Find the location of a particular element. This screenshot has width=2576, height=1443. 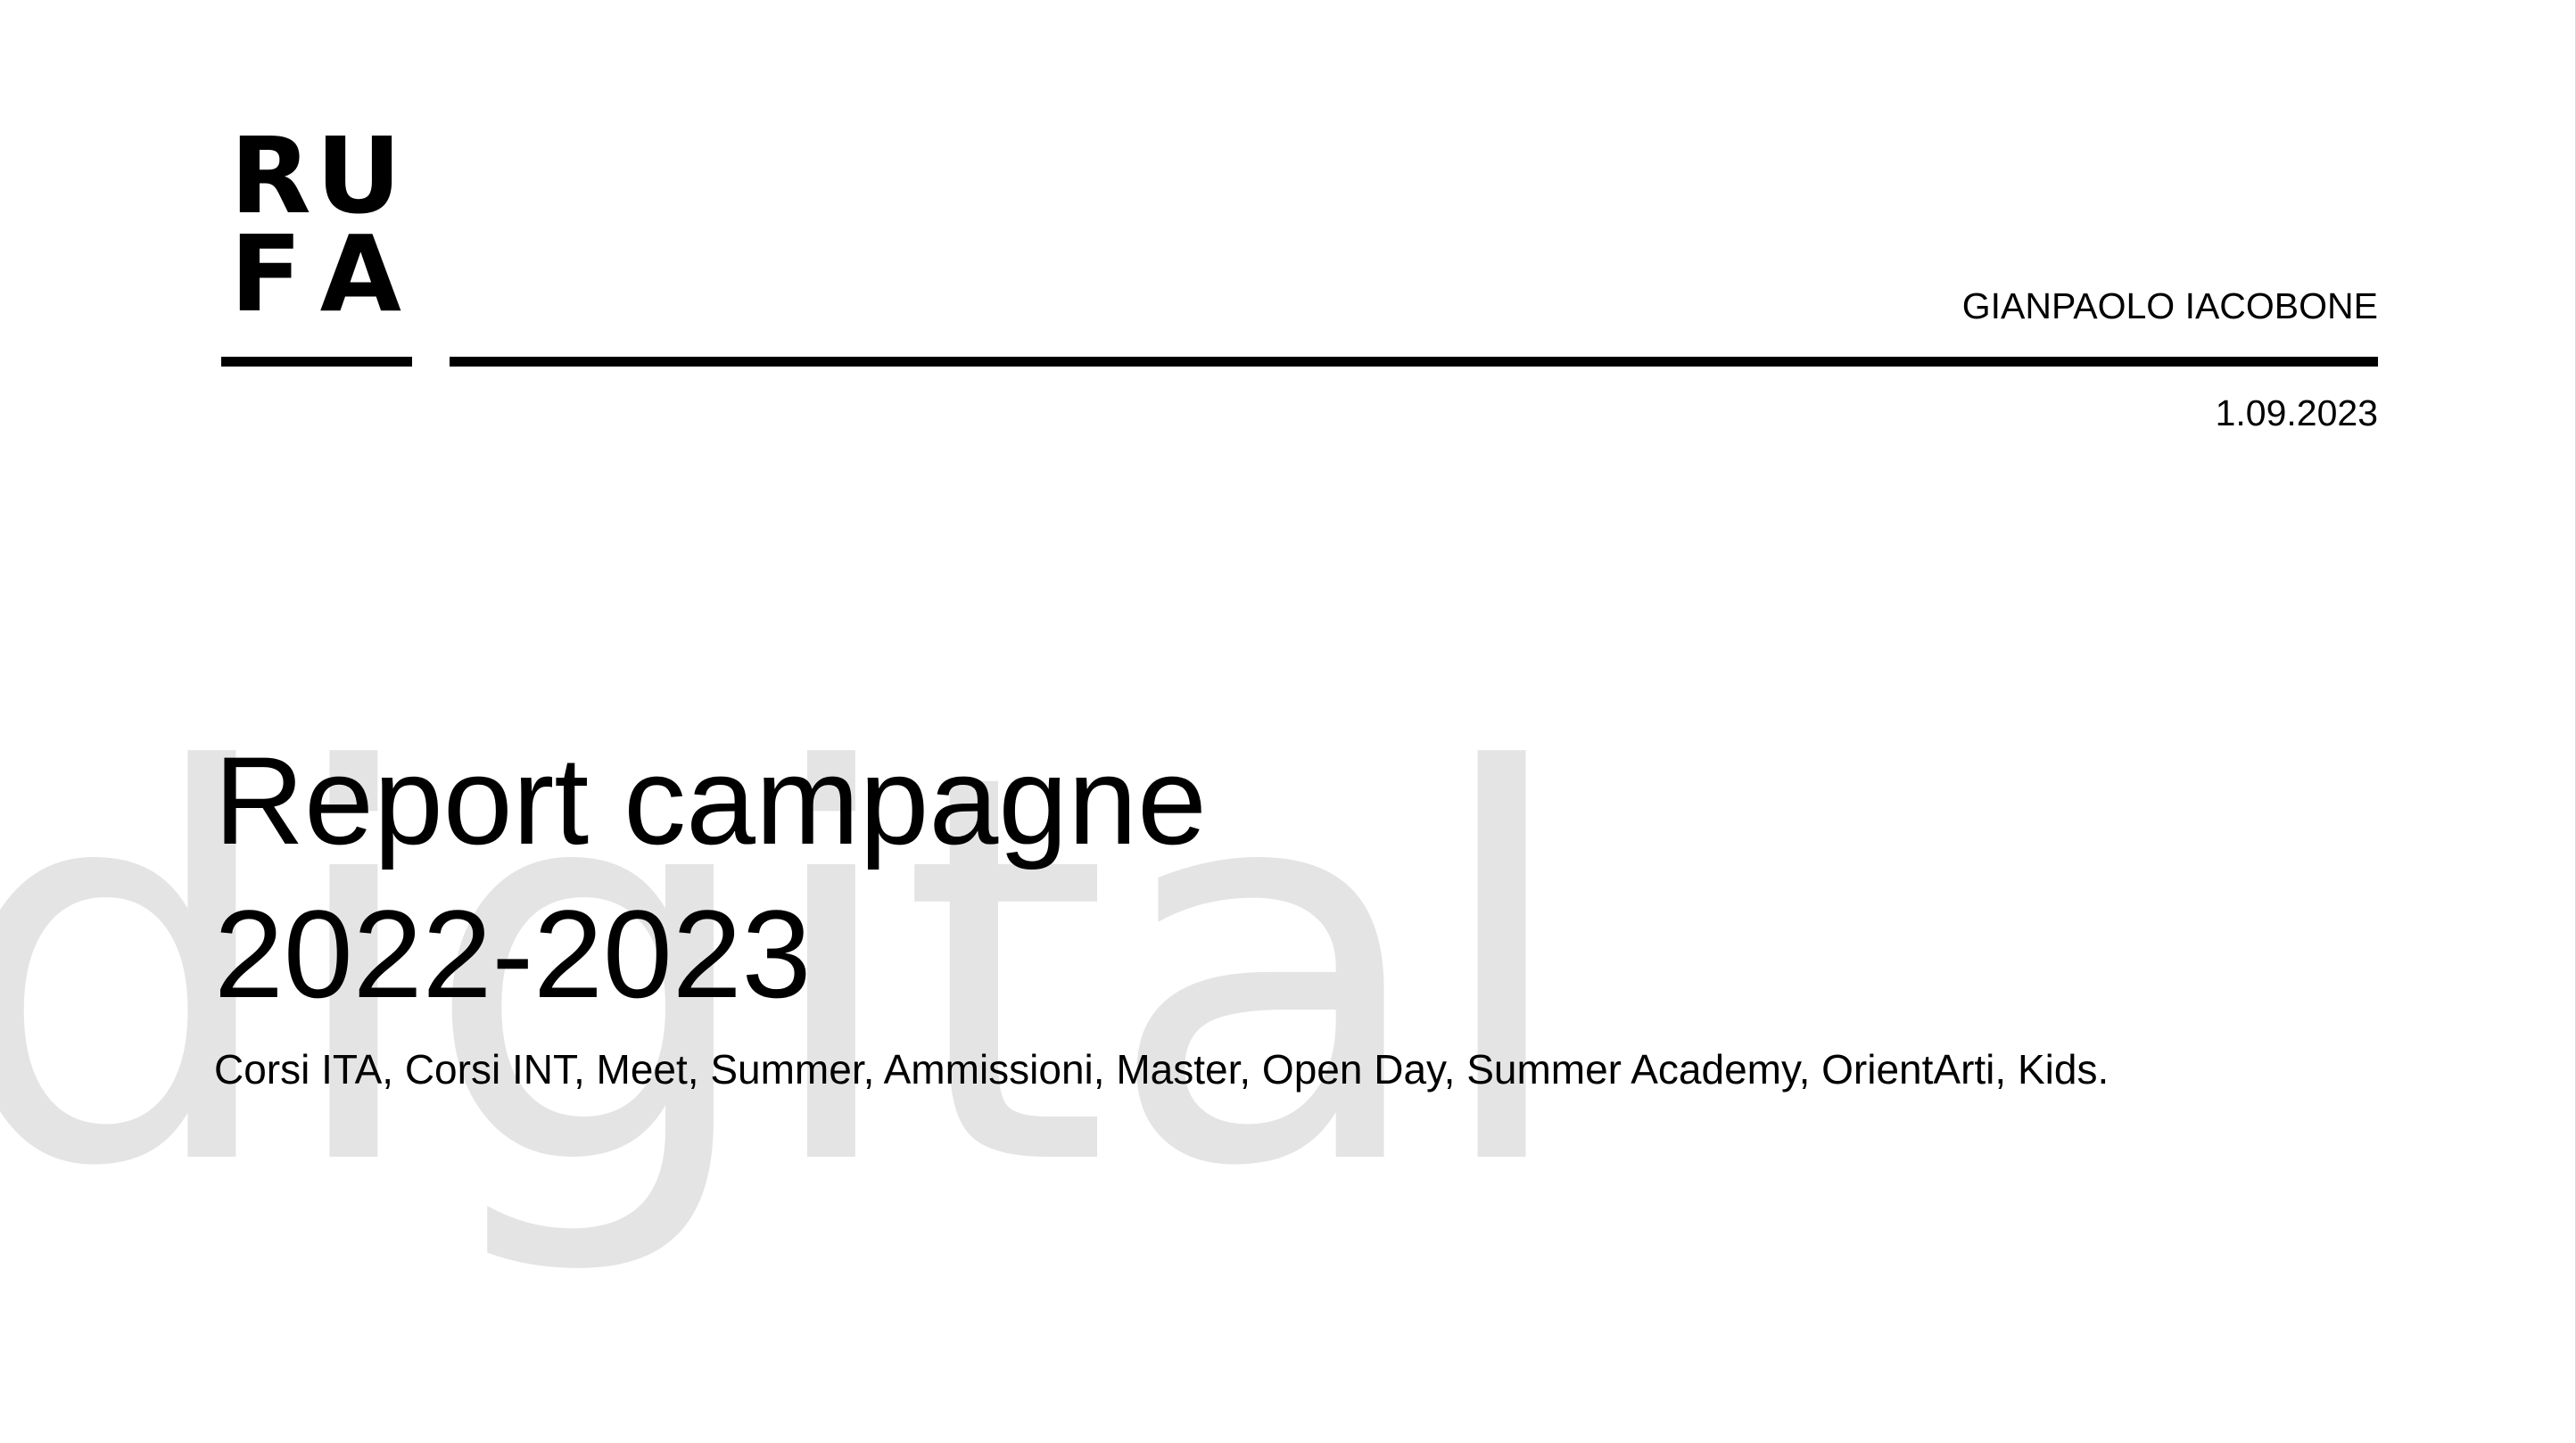

title-line-1: Report campagne is located at coordinates (711, 800).